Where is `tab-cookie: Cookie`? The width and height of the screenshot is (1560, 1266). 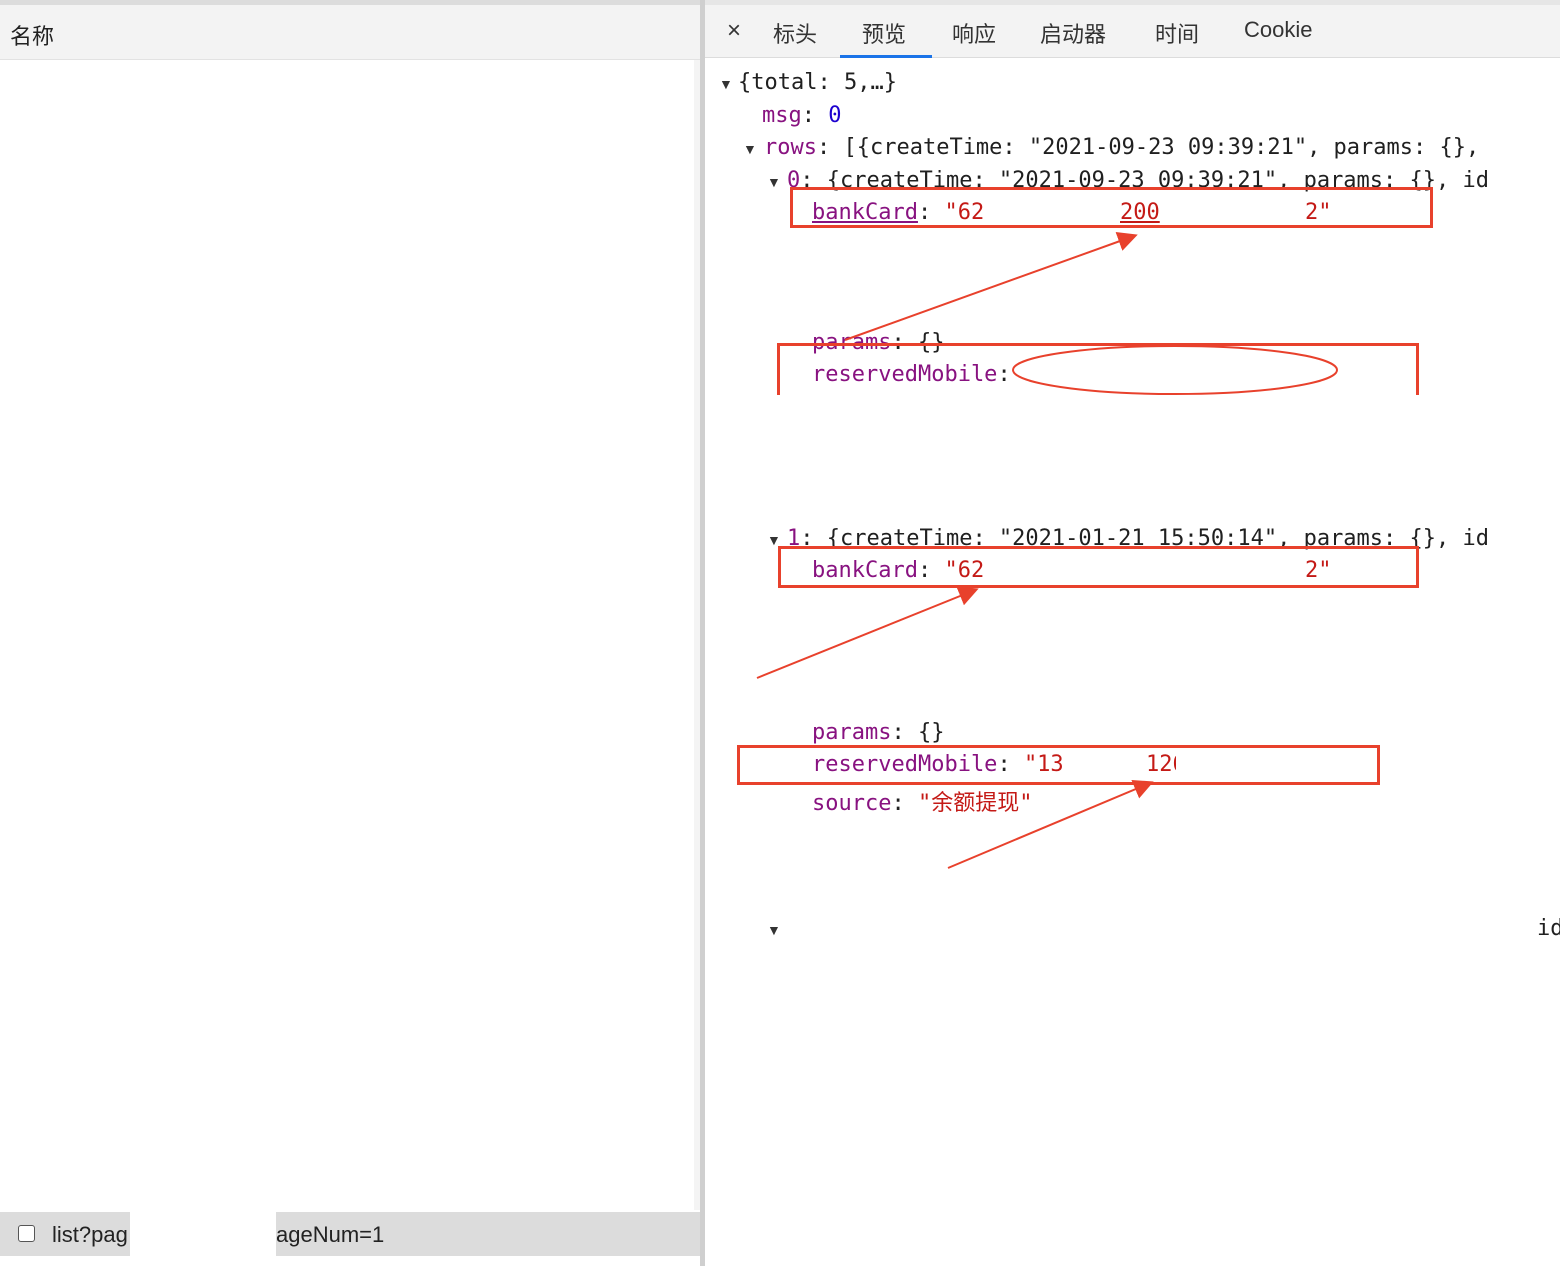
tab-cookie: Cookie is located at coordinates (1278, 30).